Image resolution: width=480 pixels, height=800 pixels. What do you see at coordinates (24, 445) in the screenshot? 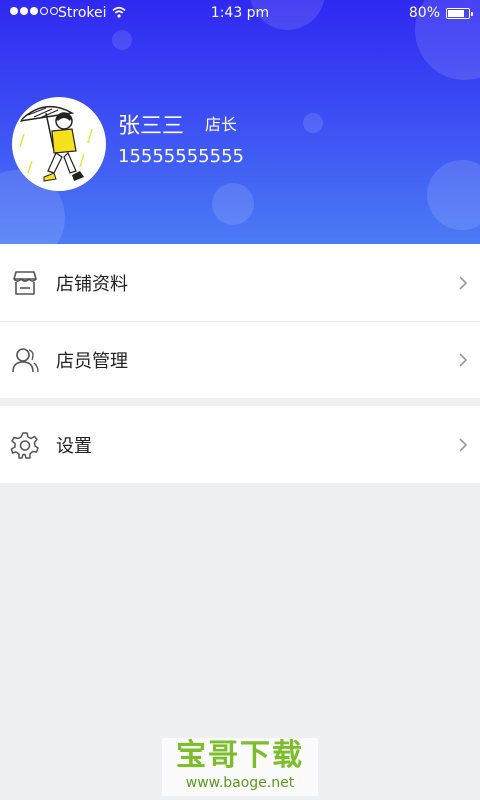
I see `gear-icon` at bounding box center [24, 445].